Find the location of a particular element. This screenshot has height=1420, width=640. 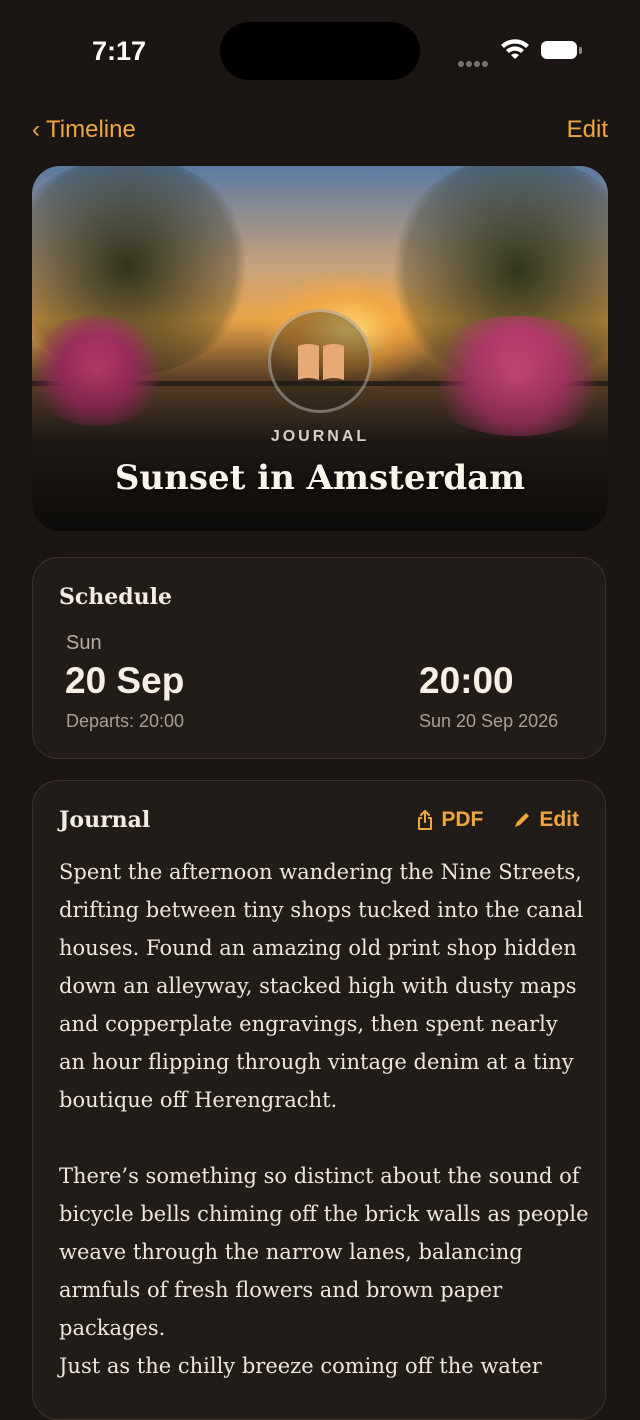

dynamic-island is located at coordinates (320, 51).